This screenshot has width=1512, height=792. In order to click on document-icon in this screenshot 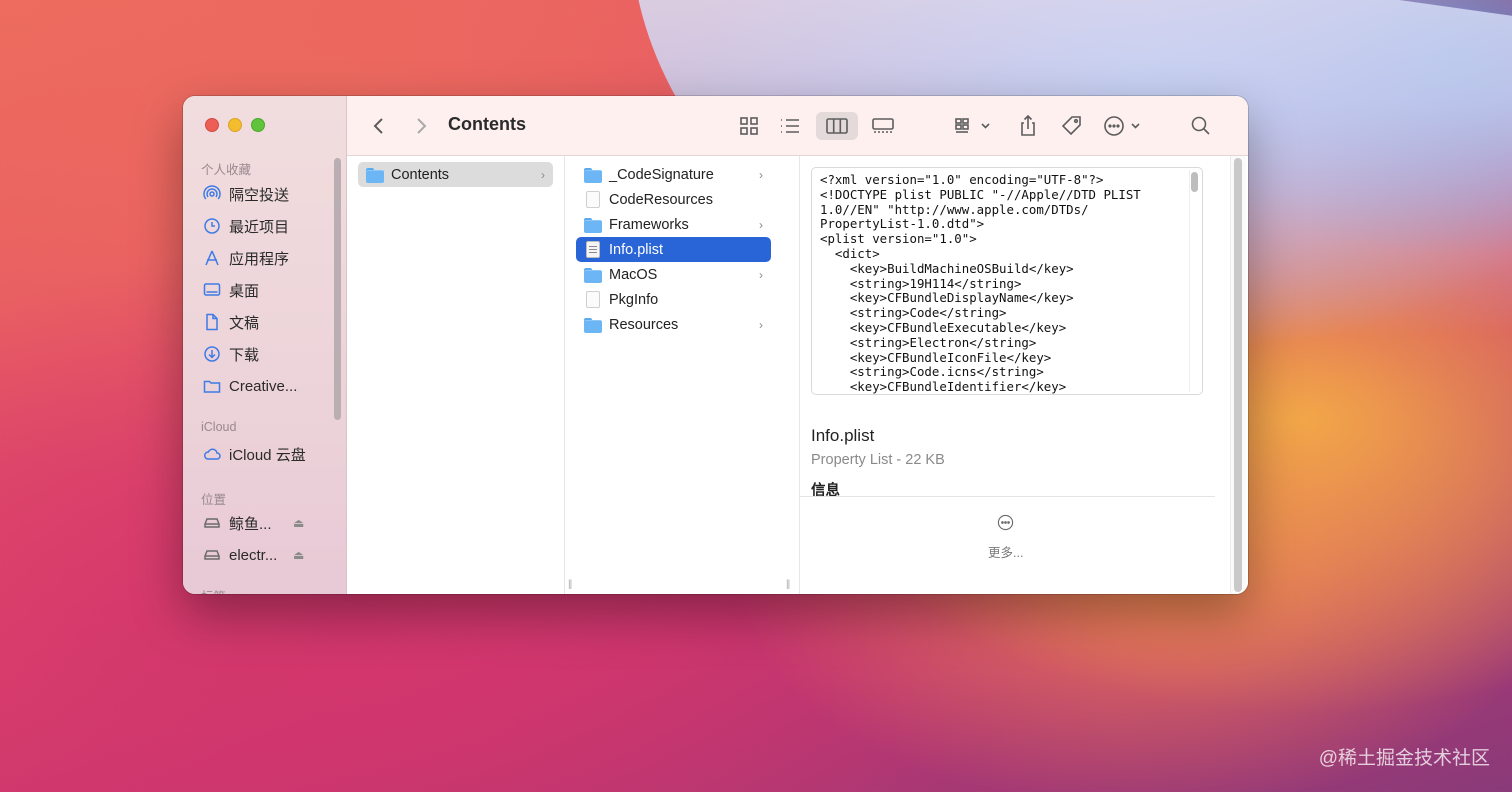, I will do `click(212, 322)`.